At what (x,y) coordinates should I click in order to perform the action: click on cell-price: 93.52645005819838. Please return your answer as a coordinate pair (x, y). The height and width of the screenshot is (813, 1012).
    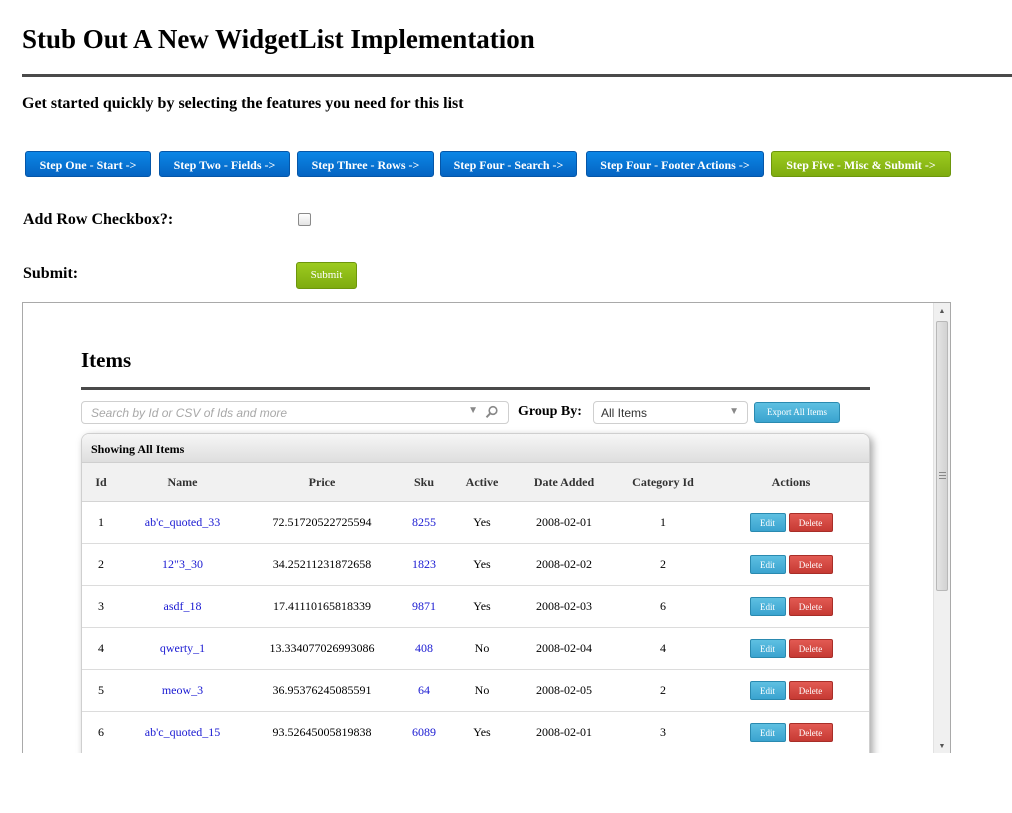
    Looking at the image, I should click on (322, 732).